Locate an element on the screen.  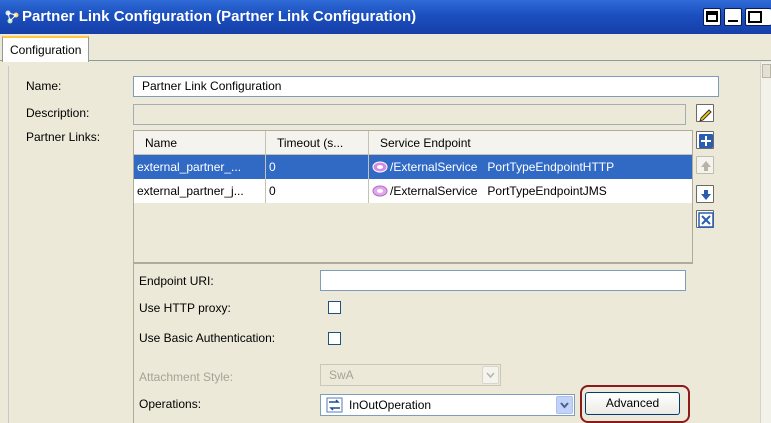
operations-label: Operations: is located at coordinates (170, 404).